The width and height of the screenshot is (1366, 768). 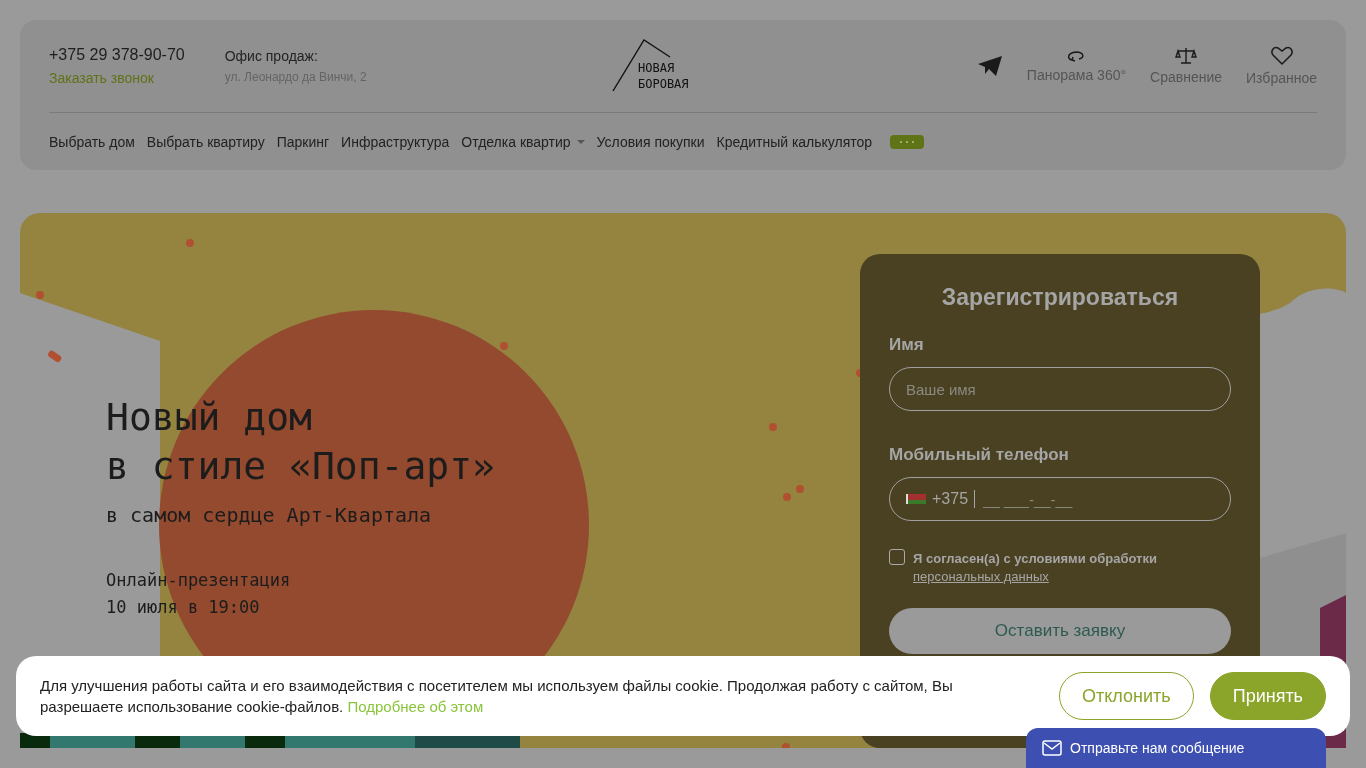 I want to click on consent-text: Я согласен(а) с условиями обработки, so click(x=1035, y=558).